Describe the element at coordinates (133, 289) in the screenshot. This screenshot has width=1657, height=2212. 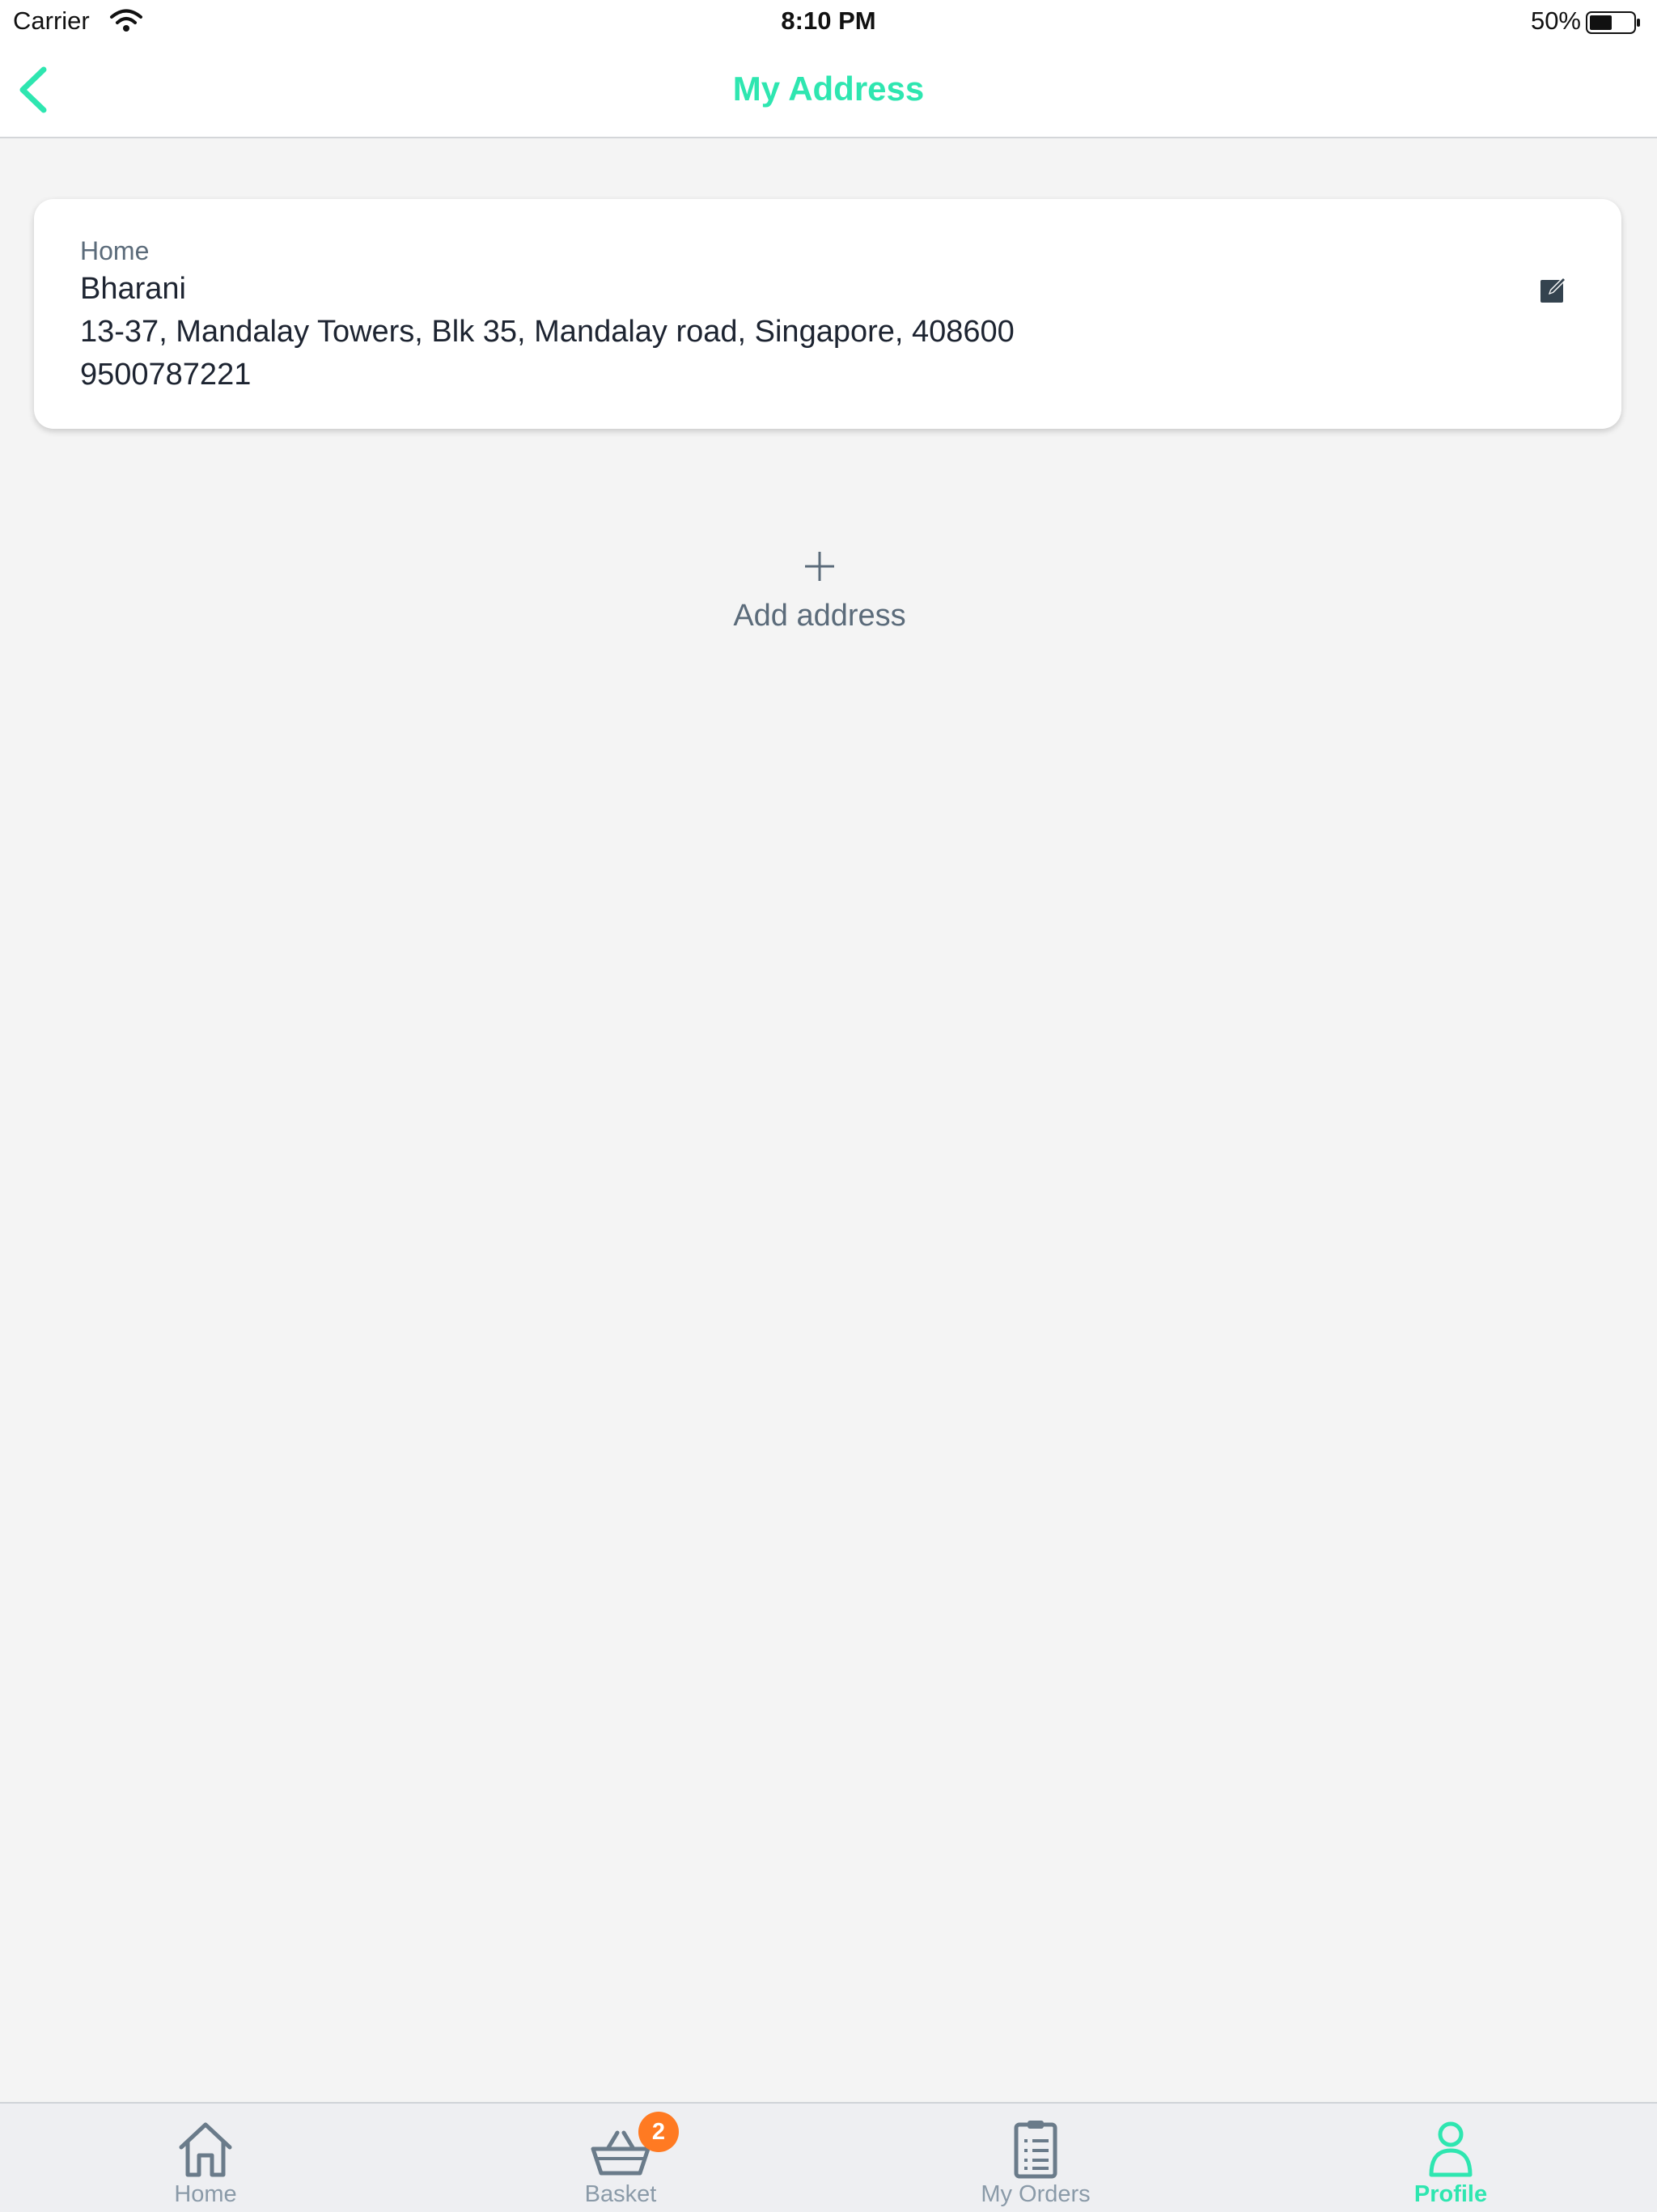
I see `address-name: Bharani` at that location.